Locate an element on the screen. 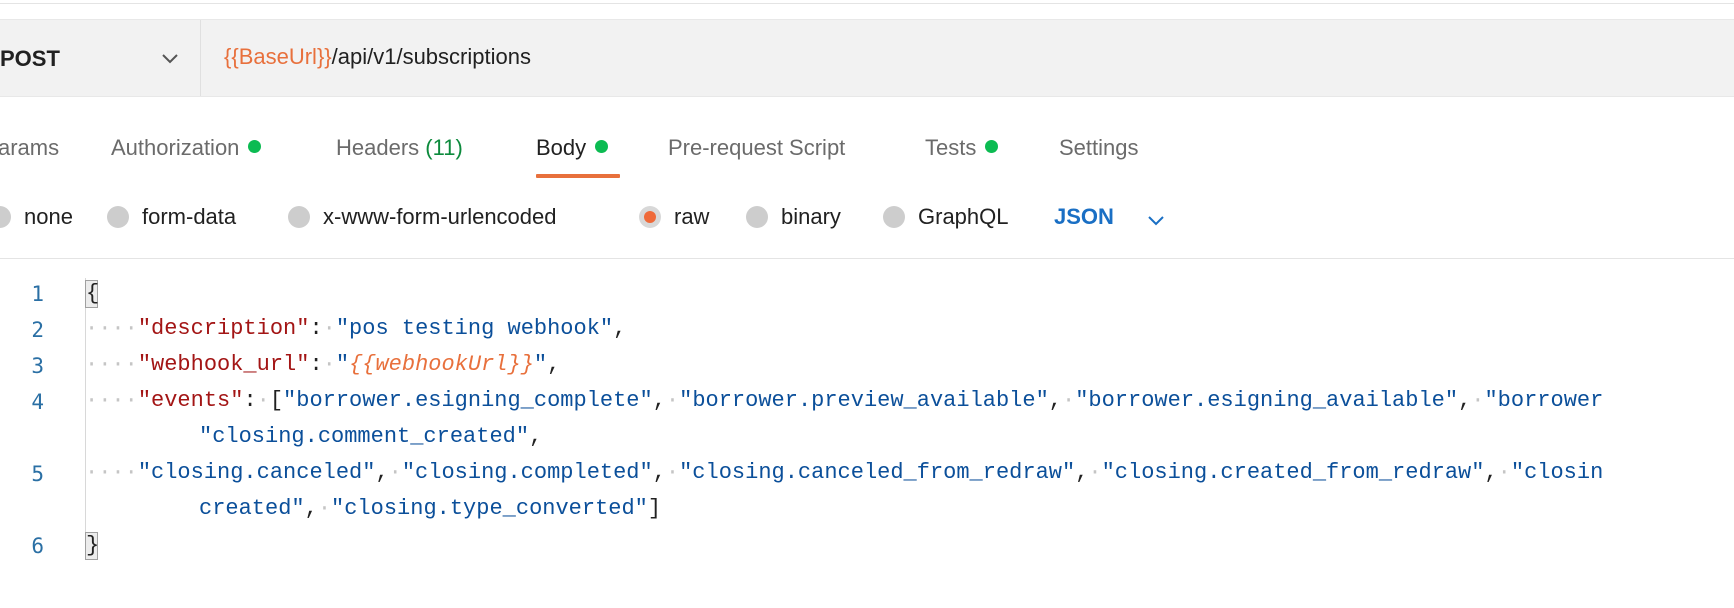 This screenshot has width=1734, height=608. method-select: POST is located at coordinates (100, 58).